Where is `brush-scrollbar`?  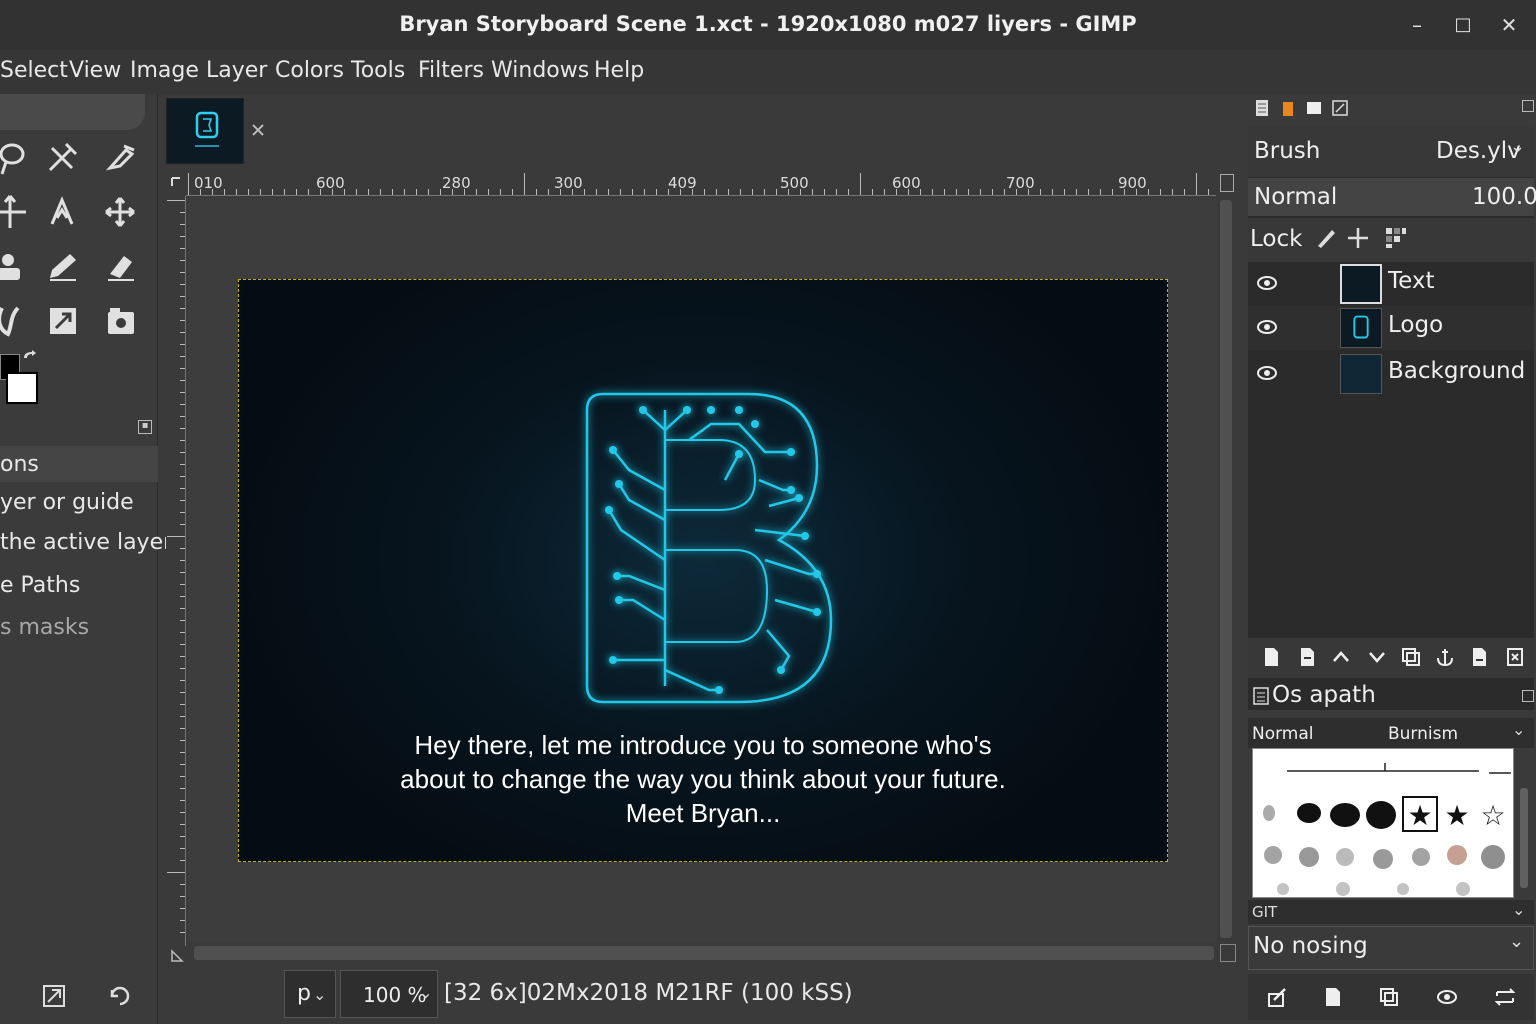 brush-scrollbar is located at coordinates (1524, 823).